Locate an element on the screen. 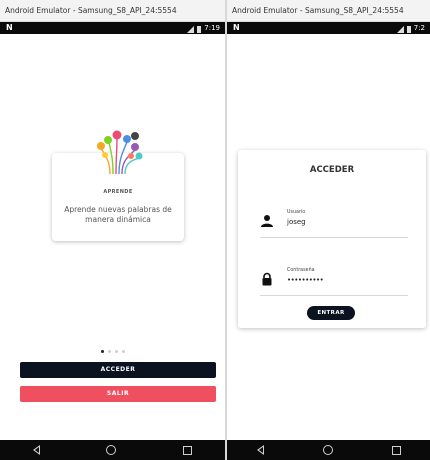  acceder-button: ACCEDER is located at coordinates (118, 370).